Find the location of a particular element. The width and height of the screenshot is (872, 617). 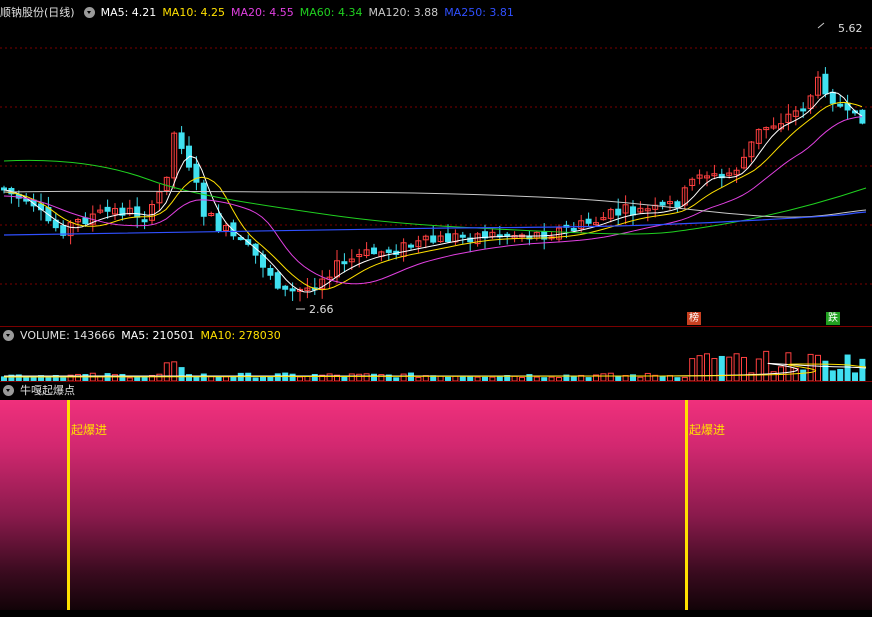

volume-chart is located at coordinates (436, 362).